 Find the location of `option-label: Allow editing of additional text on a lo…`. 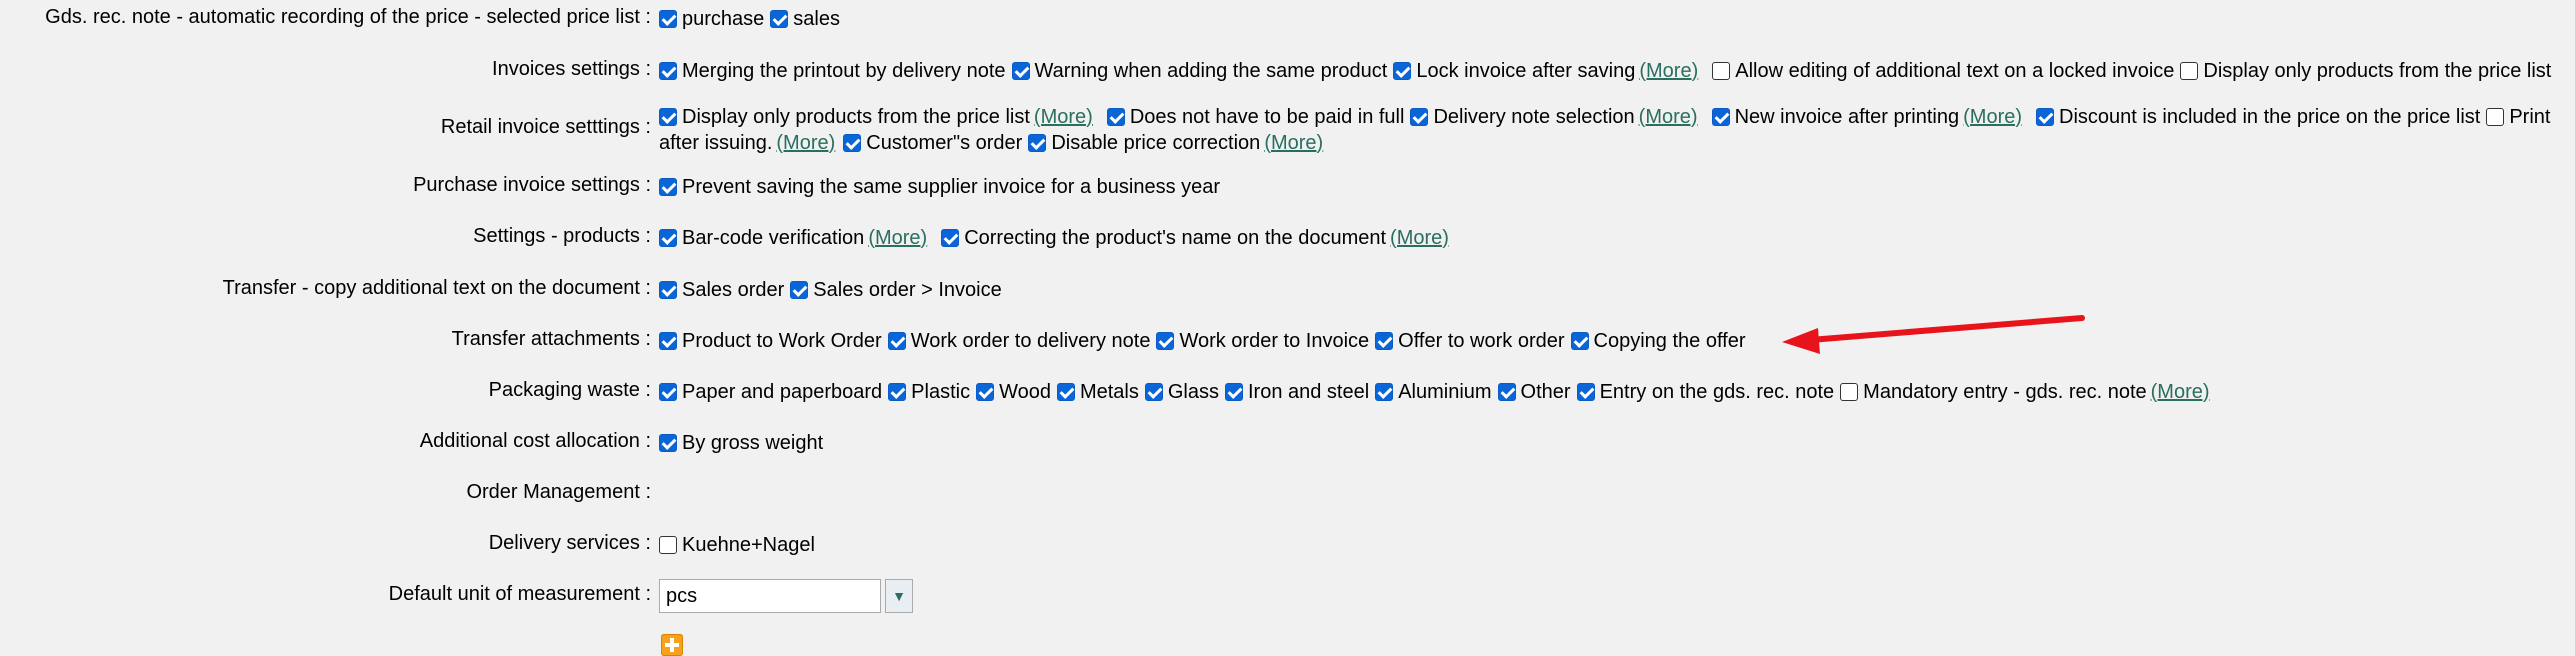

option-label: Allow editing of additional text on a lo… is located at coordinates (1955, 70).